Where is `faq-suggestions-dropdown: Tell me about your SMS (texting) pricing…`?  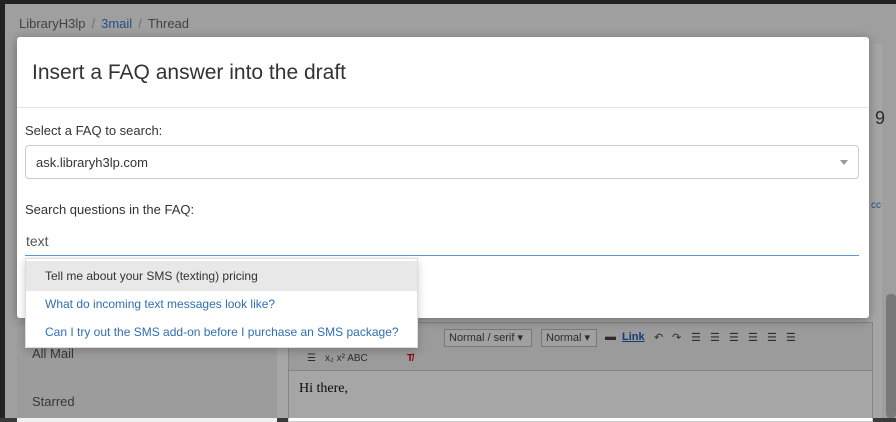 faq-suggestions-dropdown: Tell me about your SMS (texting) pricing… is located at coordinates (221, 303).